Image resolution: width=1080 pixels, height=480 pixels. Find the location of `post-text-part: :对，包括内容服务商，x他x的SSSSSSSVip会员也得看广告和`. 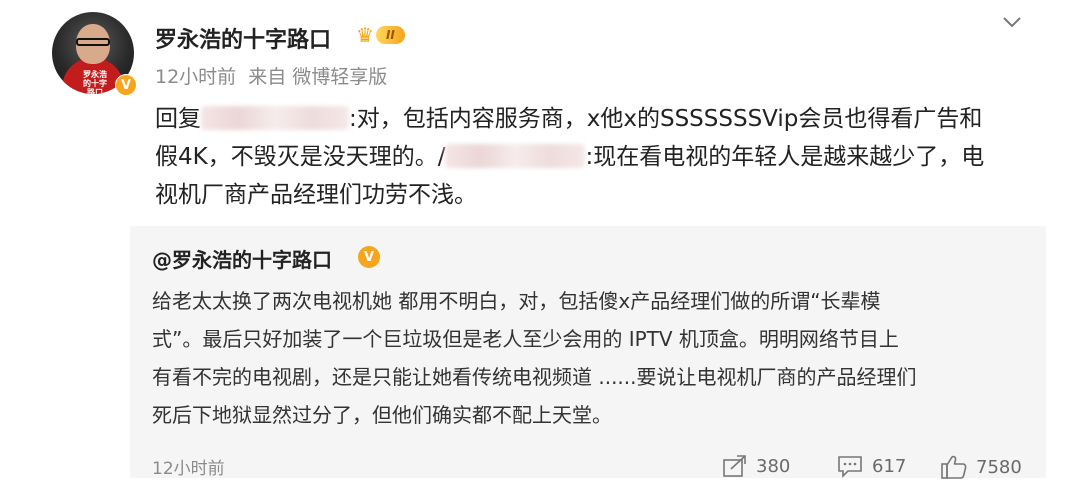

post-text-part: :对，包括内容服务商，x他x的SSSSSSSVip会员也得看广告和 is located at coordinates (666, 119).